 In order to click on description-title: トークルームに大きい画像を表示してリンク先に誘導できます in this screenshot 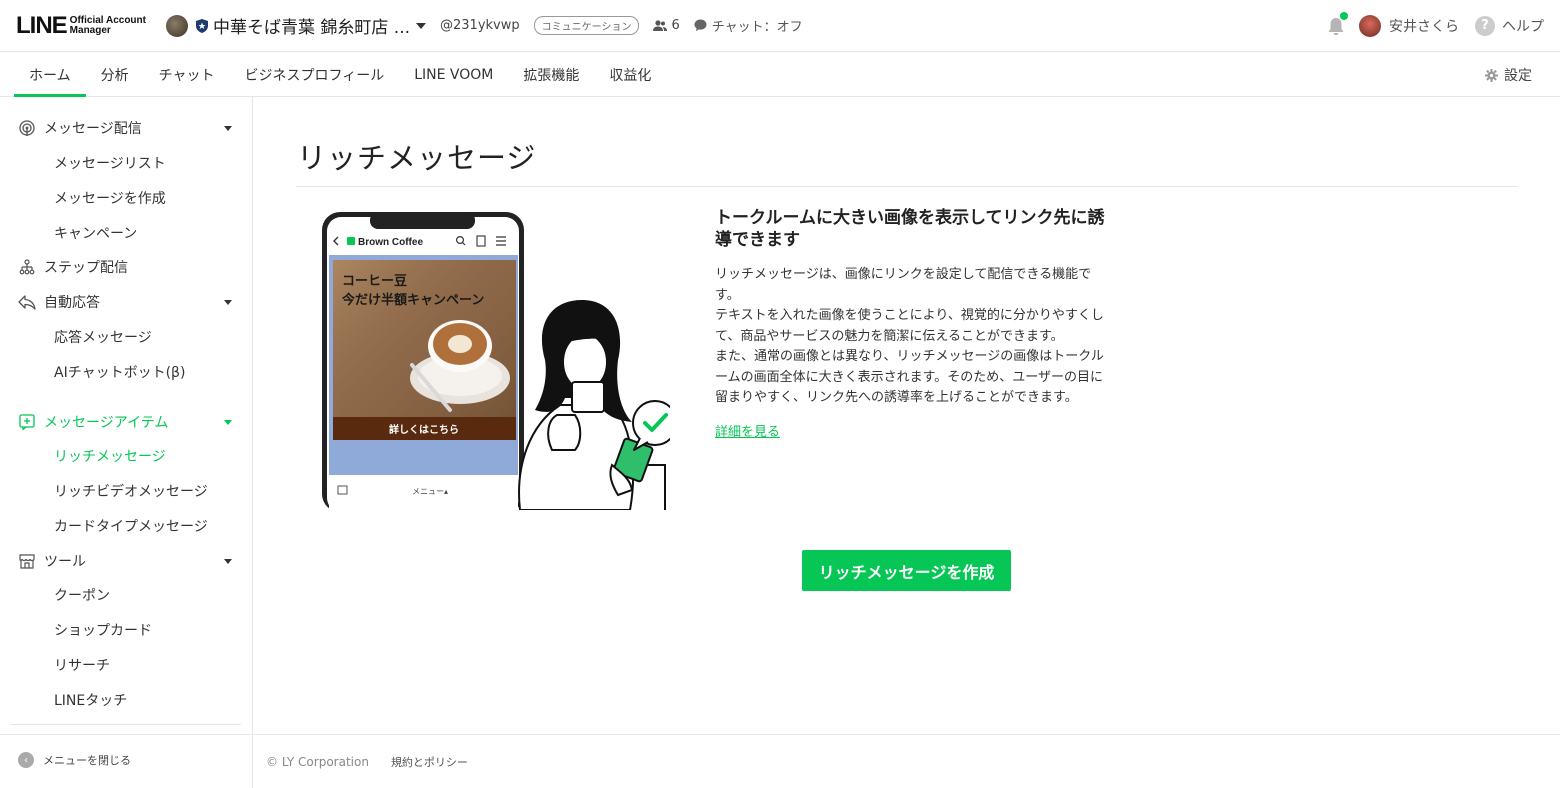, I will do `click(910, 229)`.